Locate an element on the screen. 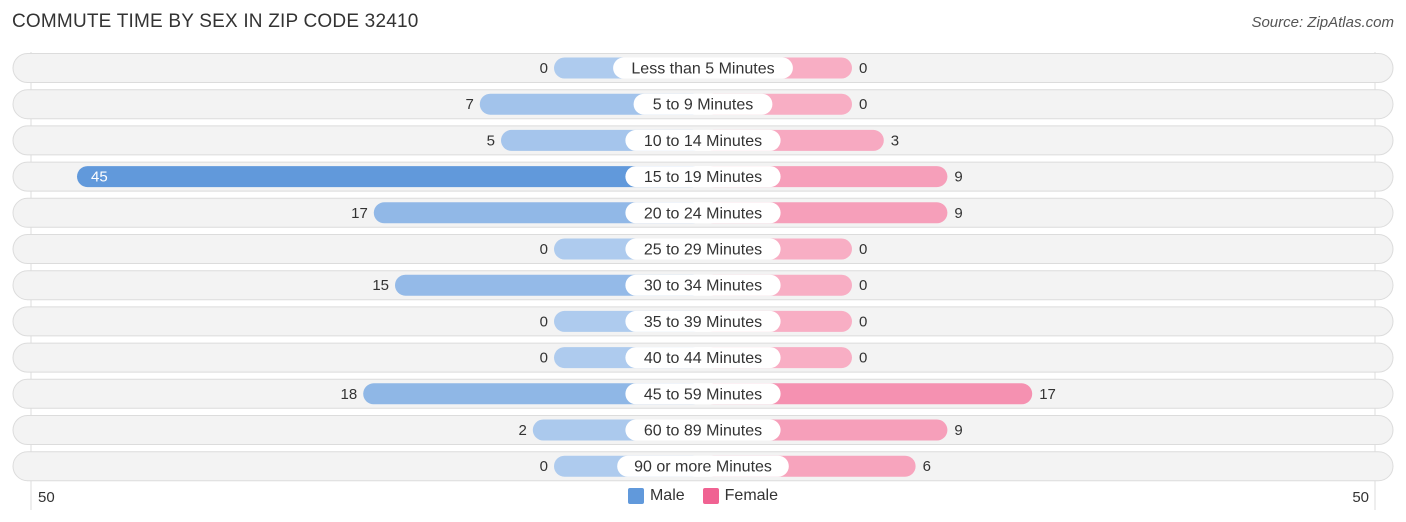 This screenshot has width=1406, height=522. legend-item-male: Male is located at coordinates (656, 496).